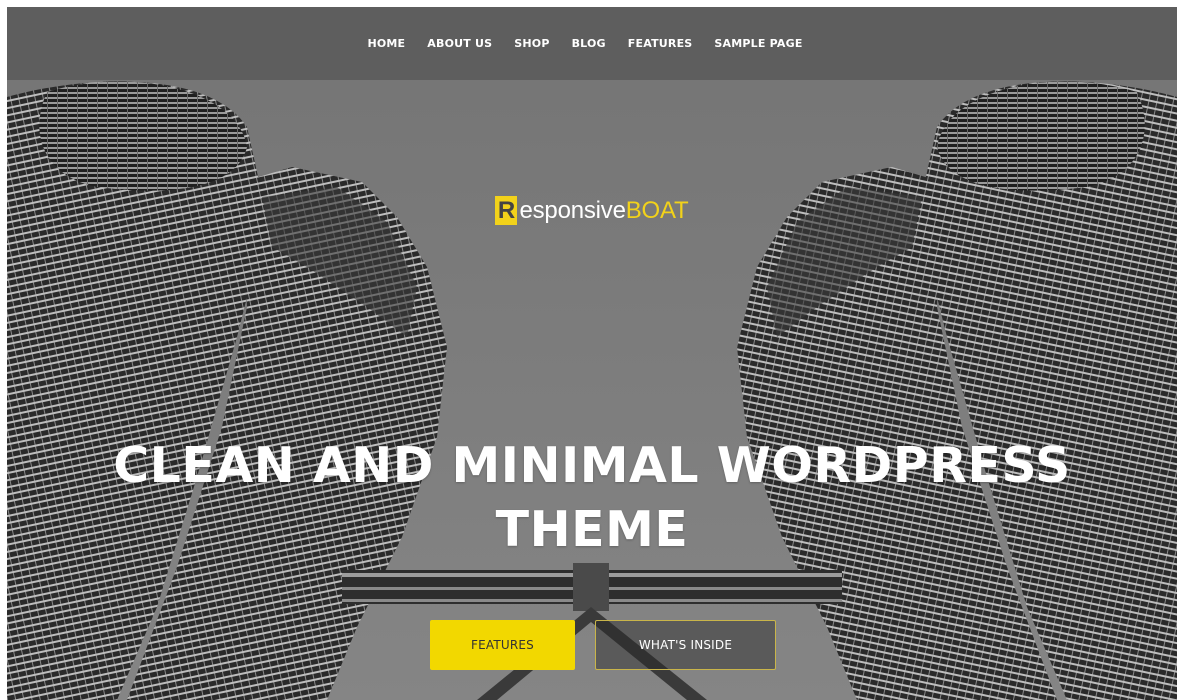 The image size is (1184, 700). I want to click on site-logo: R esponsive BOAT, so click(592, 210).